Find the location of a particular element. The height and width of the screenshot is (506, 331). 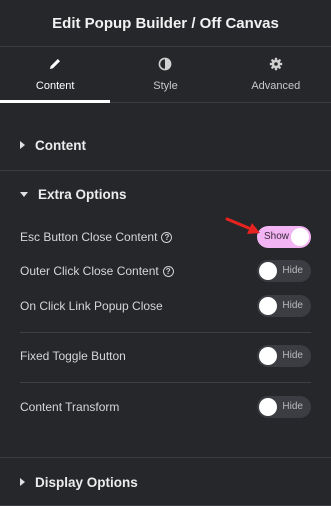

content-transform-toggle: Hide is located at coordinates (284, 407).